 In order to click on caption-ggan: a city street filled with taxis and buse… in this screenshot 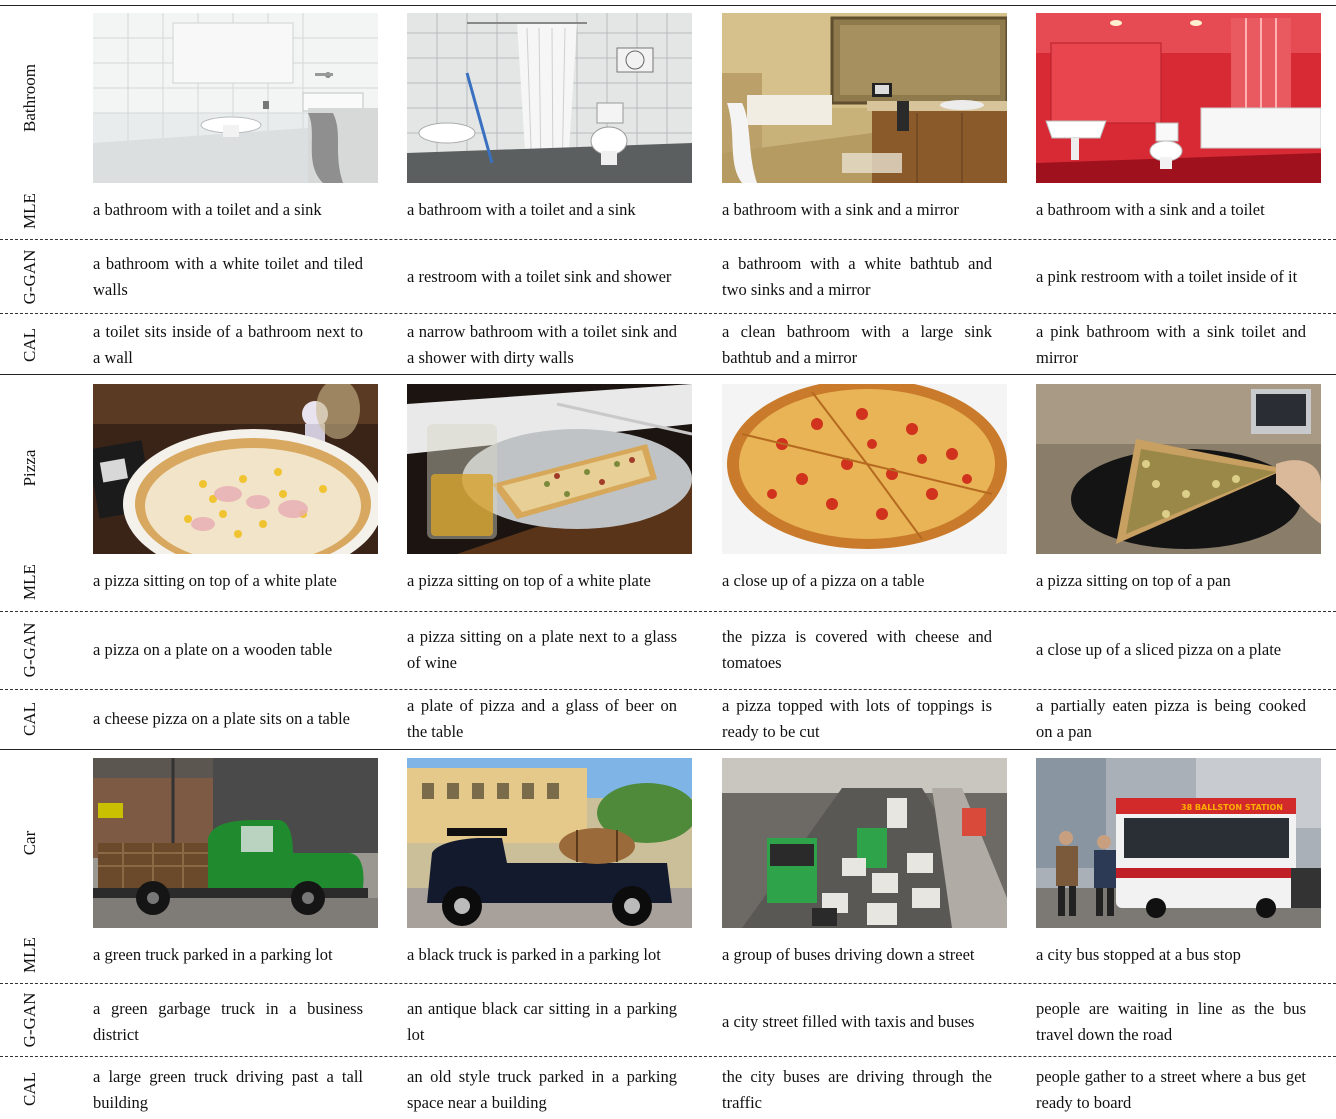, I will do `click(848, 1021)`.